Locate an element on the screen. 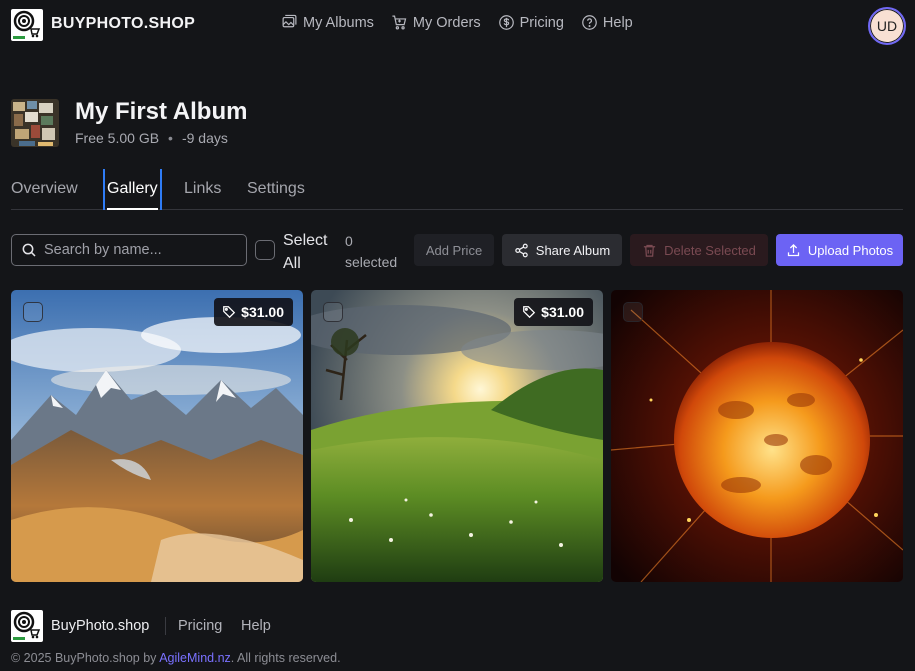 The image size is (915, 671). delete-selected-button: Delete Selected is located at coordinates (699, 250).